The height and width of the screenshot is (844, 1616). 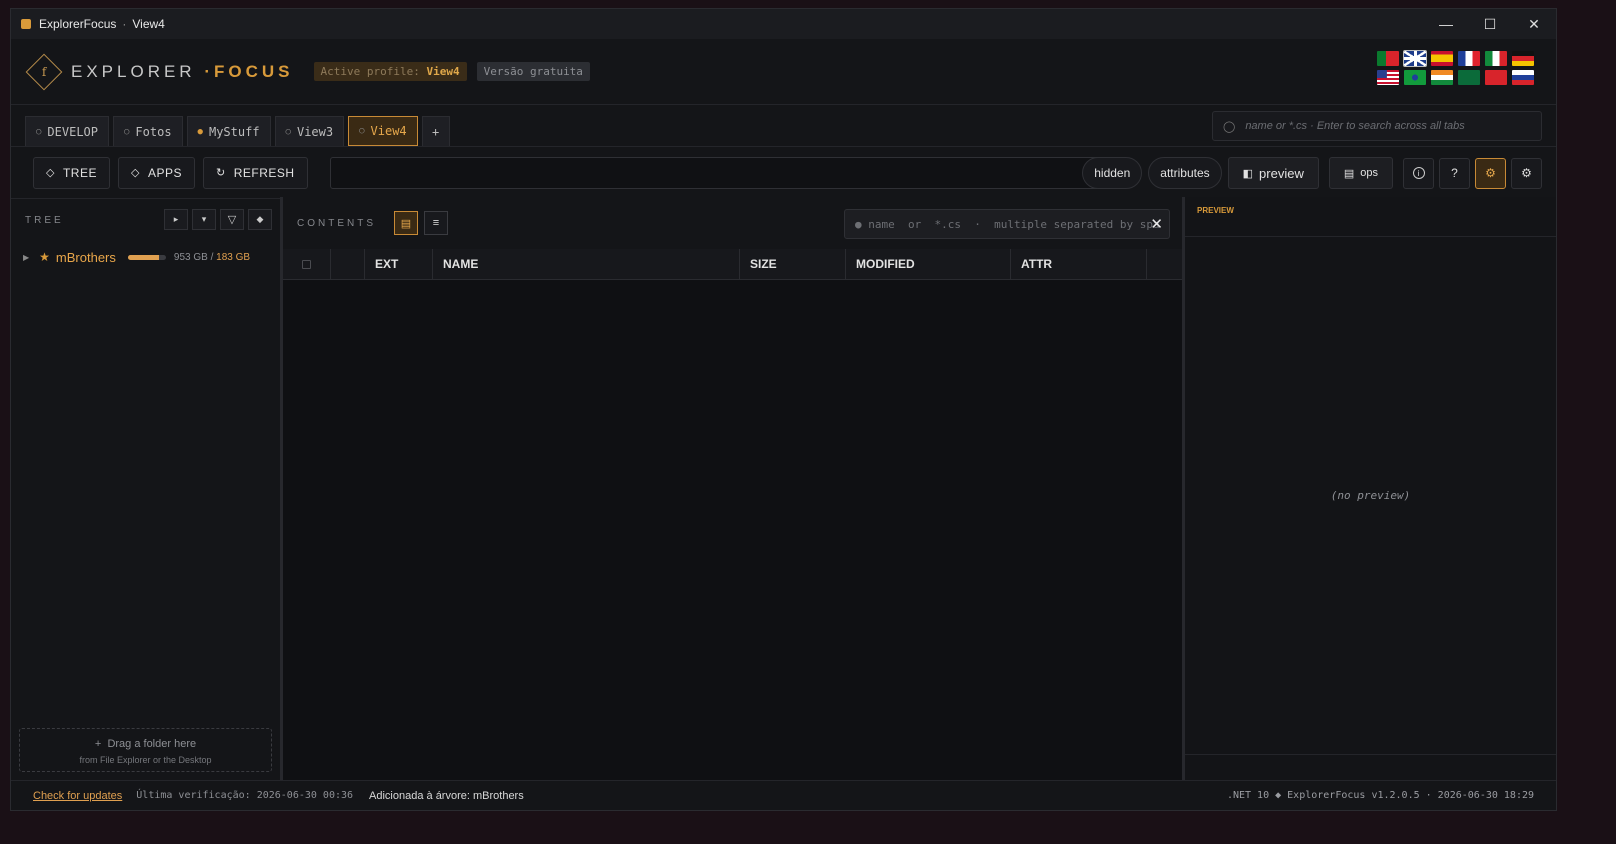 What do you see at coordinates (1469, 58) in the screenshot?
I see `flag-fr-icon` at bounding box center [1469, 58].